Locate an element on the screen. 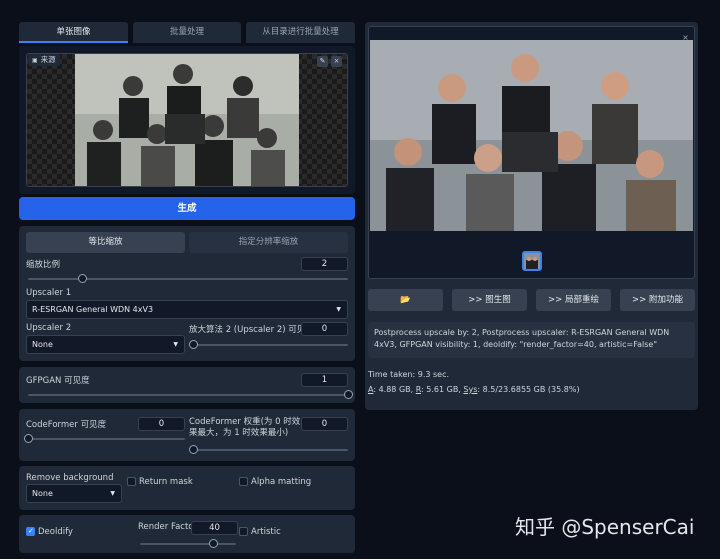 This screenshot has width=720, height=559. tab-batch-from-directory: 从目录进行批量处理 is located at coordinates (300, 32).